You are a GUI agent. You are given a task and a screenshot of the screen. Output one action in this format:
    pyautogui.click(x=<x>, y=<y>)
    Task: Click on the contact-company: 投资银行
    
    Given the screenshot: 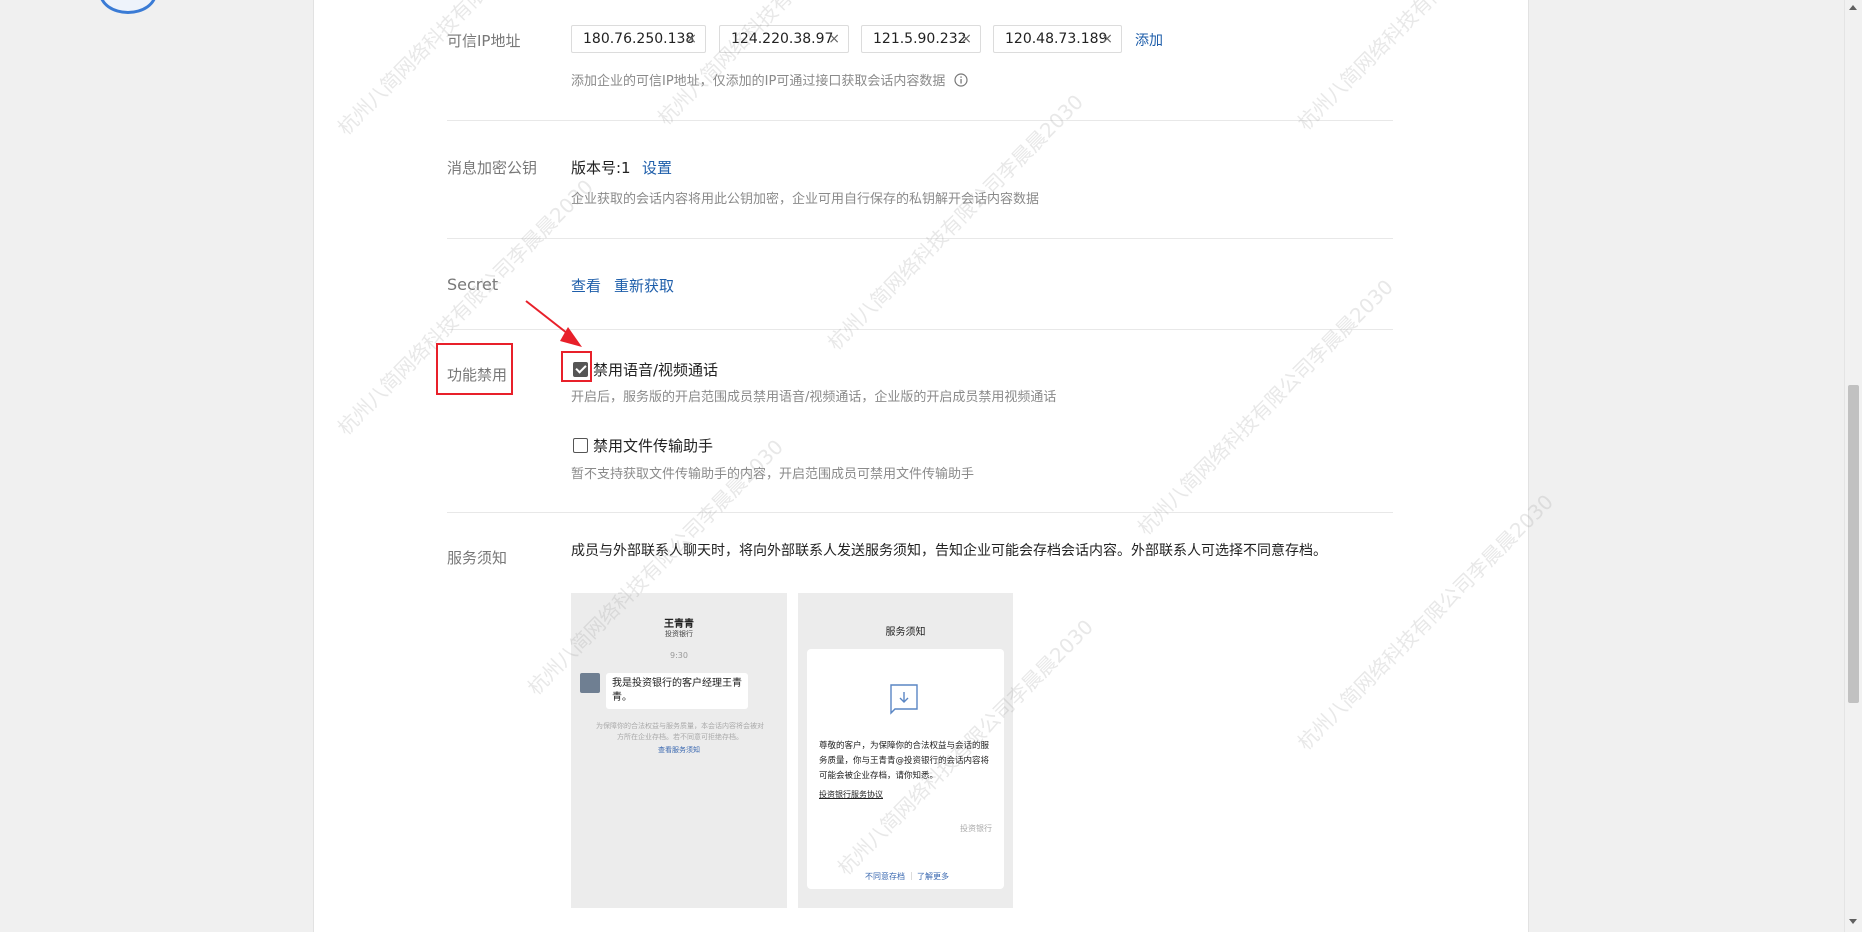 What is the action you would take?
    pyautogui.click(x=679, y=634)
    